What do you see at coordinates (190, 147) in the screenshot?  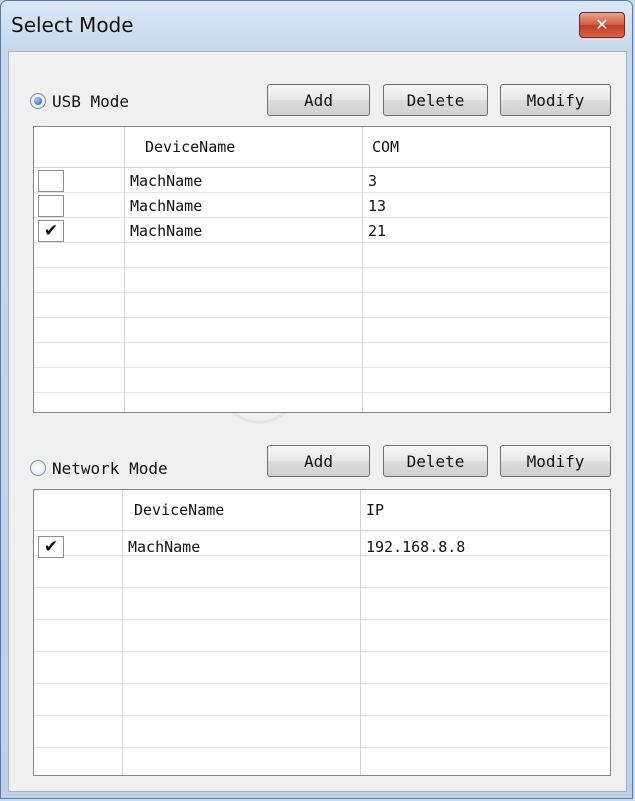 I see `usb-col-devicename: DeviceName` at bounding box center [190, 147].